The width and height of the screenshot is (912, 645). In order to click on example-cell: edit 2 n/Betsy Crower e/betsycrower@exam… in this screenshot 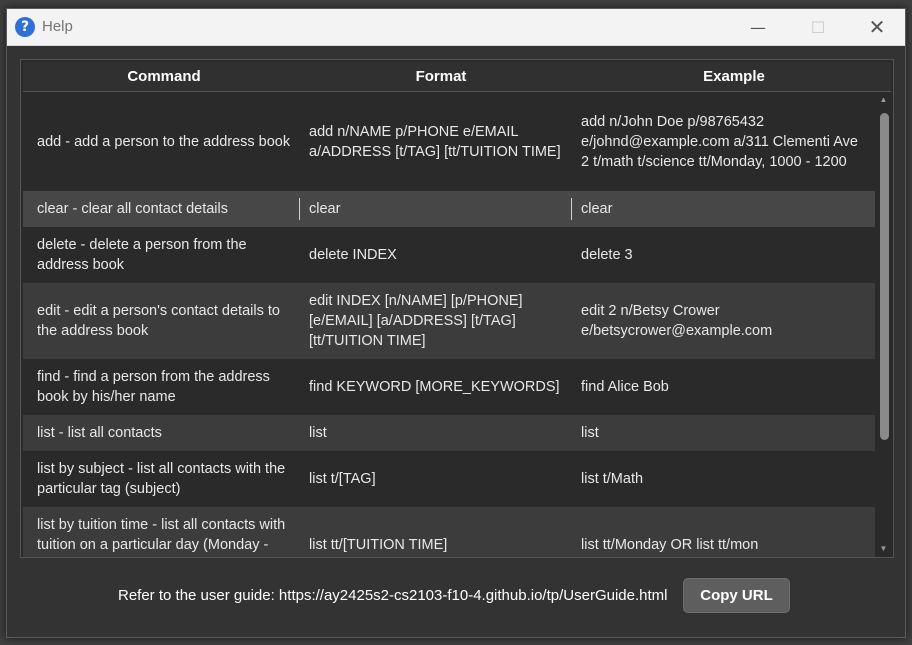, I will do `click(677, 321)`.